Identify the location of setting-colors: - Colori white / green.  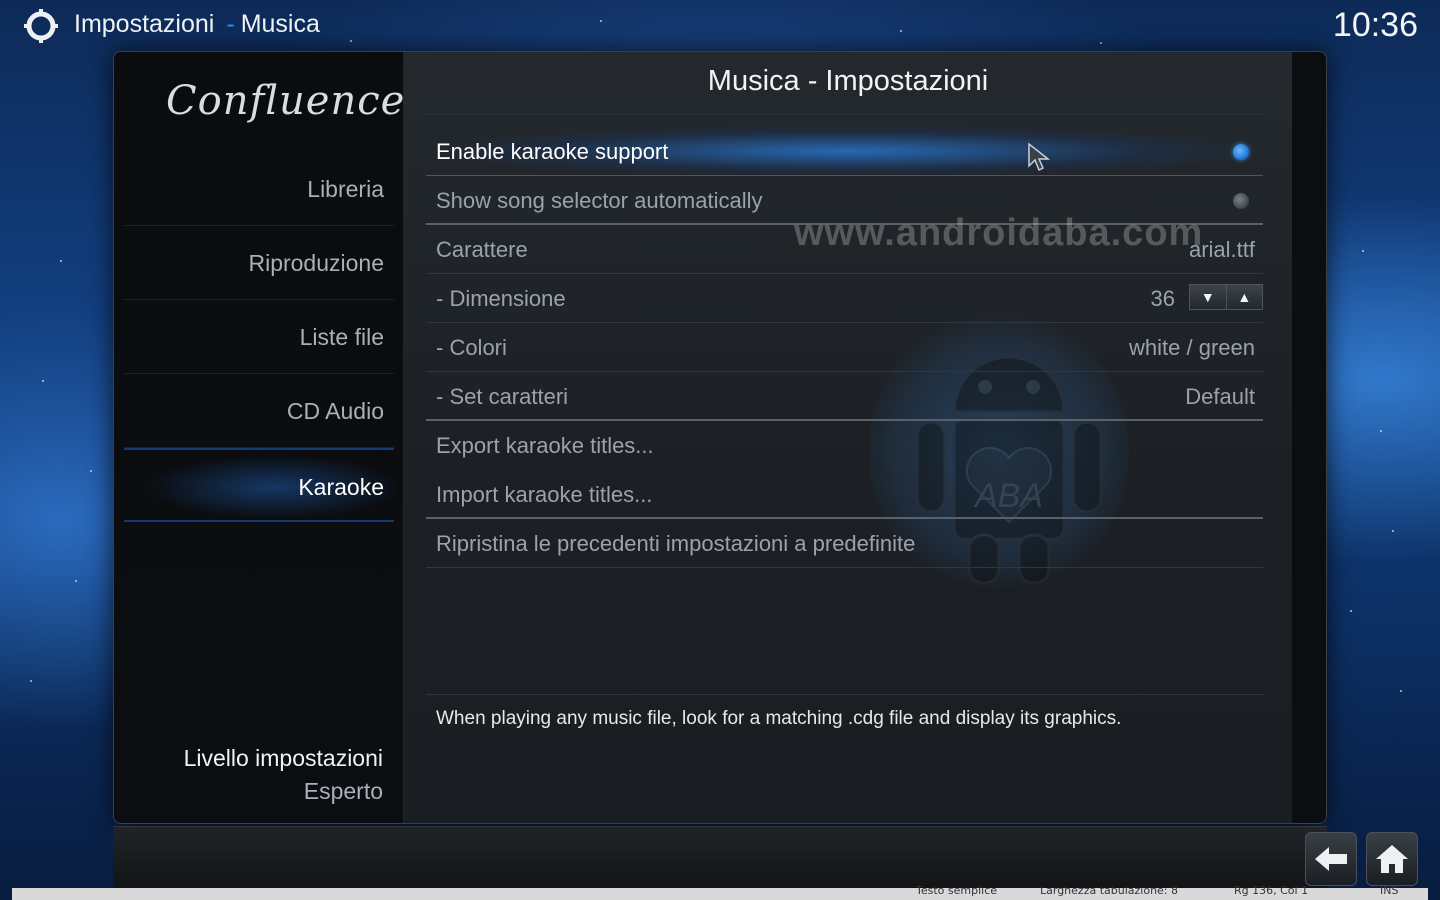
(844, 347).